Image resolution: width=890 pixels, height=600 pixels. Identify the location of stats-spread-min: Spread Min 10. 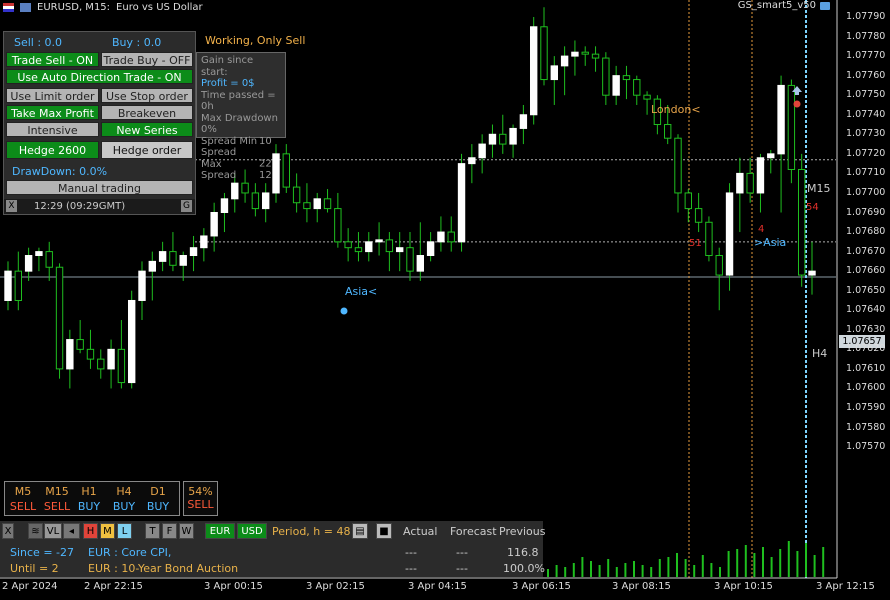
(241, 142).